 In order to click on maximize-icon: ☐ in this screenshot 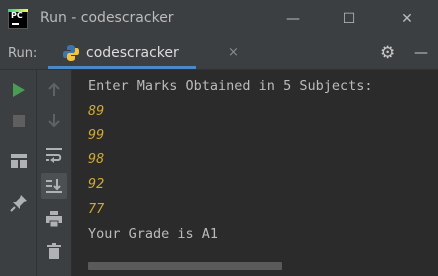, I will do `click(349, 19)`.